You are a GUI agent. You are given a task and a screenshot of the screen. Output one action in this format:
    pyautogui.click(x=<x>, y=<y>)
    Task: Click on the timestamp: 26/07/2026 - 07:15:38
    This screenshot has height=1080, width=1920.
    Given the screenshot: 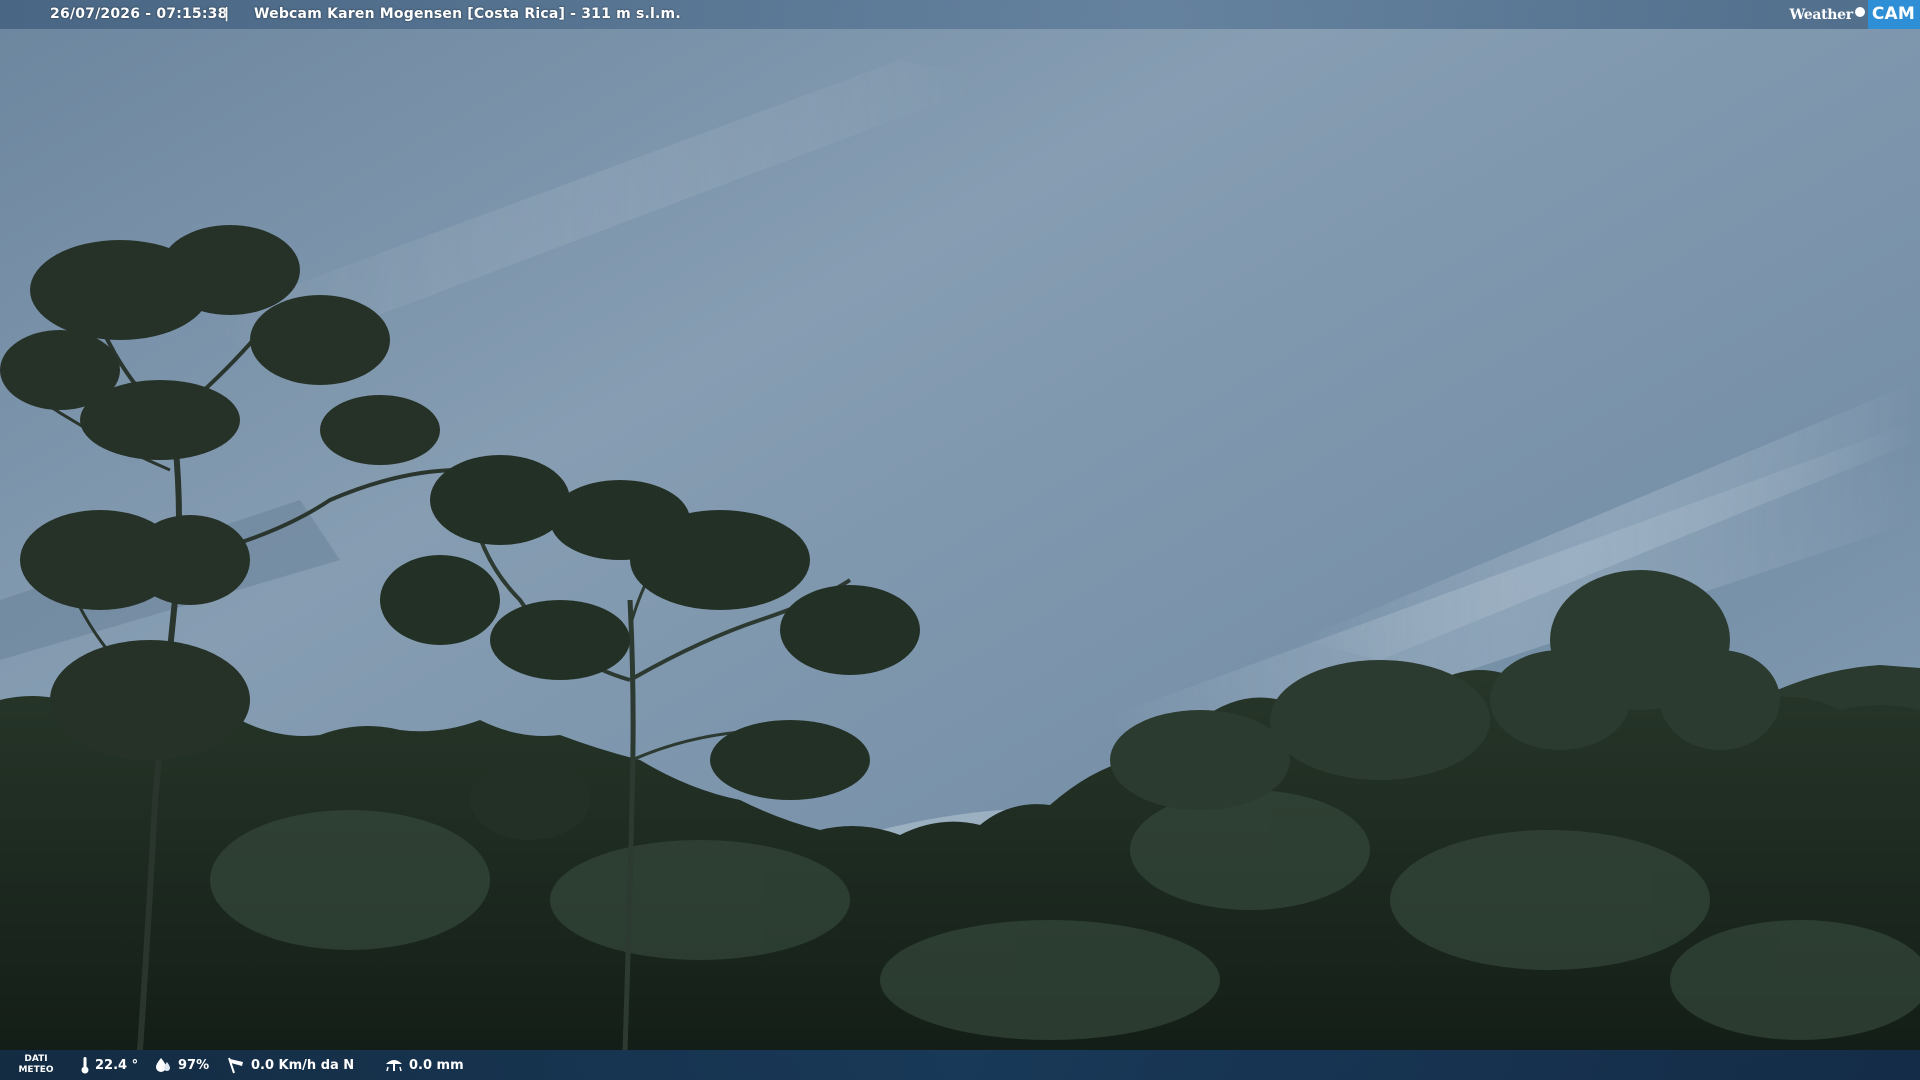 What is the action you would take?
    pyautogui.click(x=139, y=14)
    